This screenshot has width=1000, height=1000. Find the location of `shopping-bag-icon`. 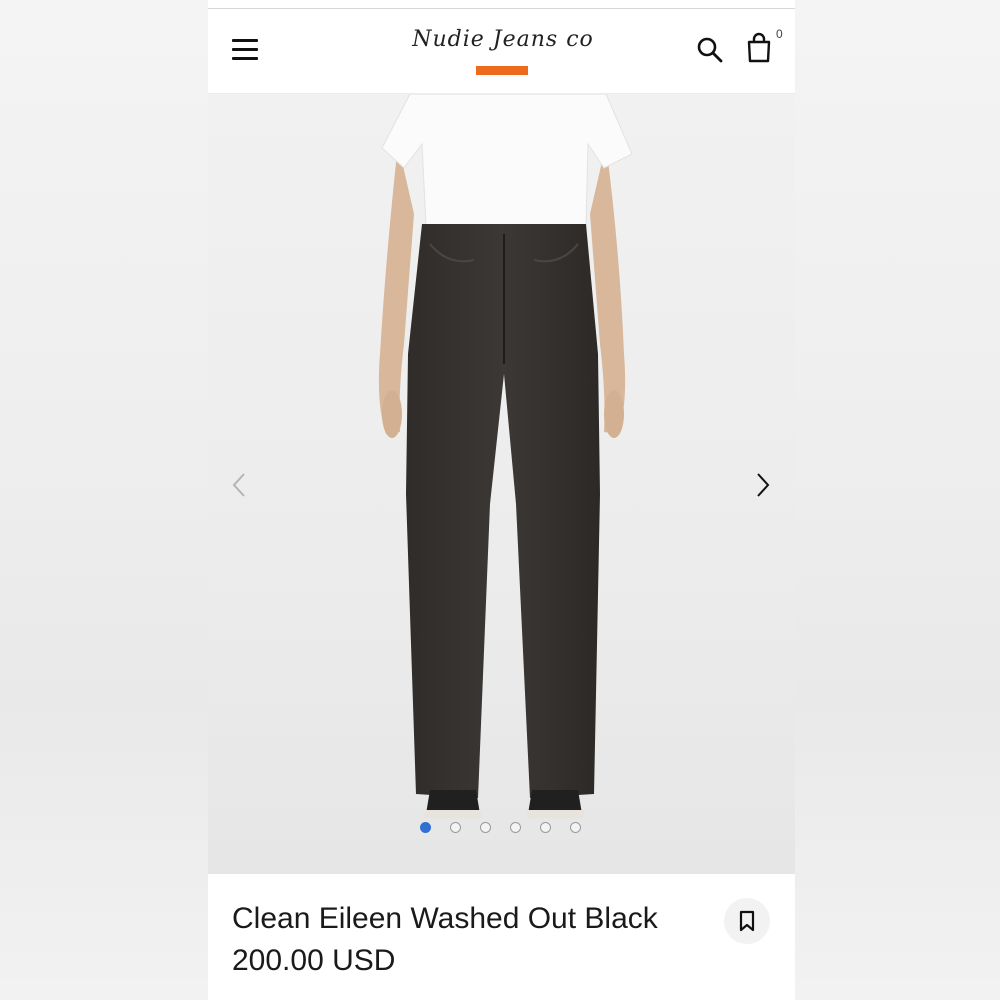

shopping-bag-icon is located at coordinates (759, 48).